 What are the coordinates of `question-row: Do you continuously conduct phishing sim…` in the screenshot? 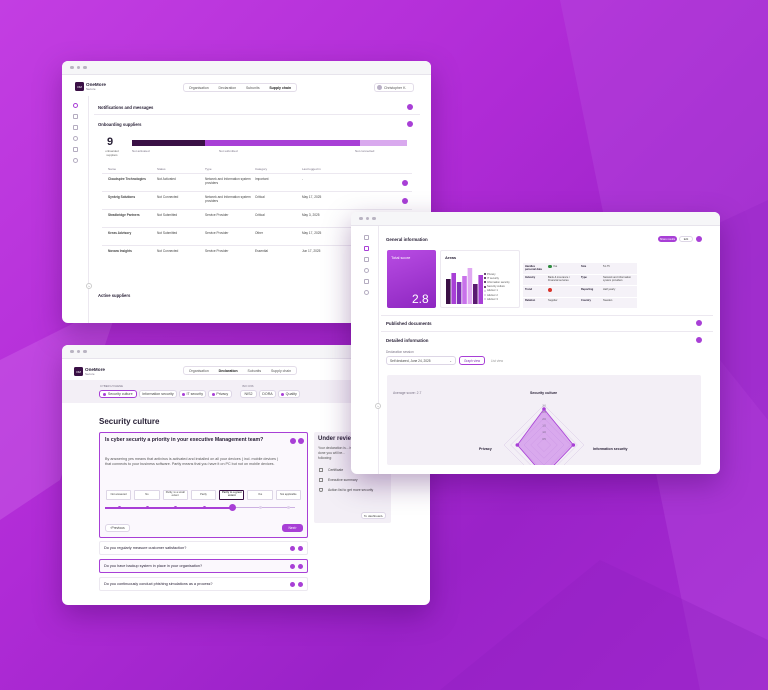 It's located at (203, 584).